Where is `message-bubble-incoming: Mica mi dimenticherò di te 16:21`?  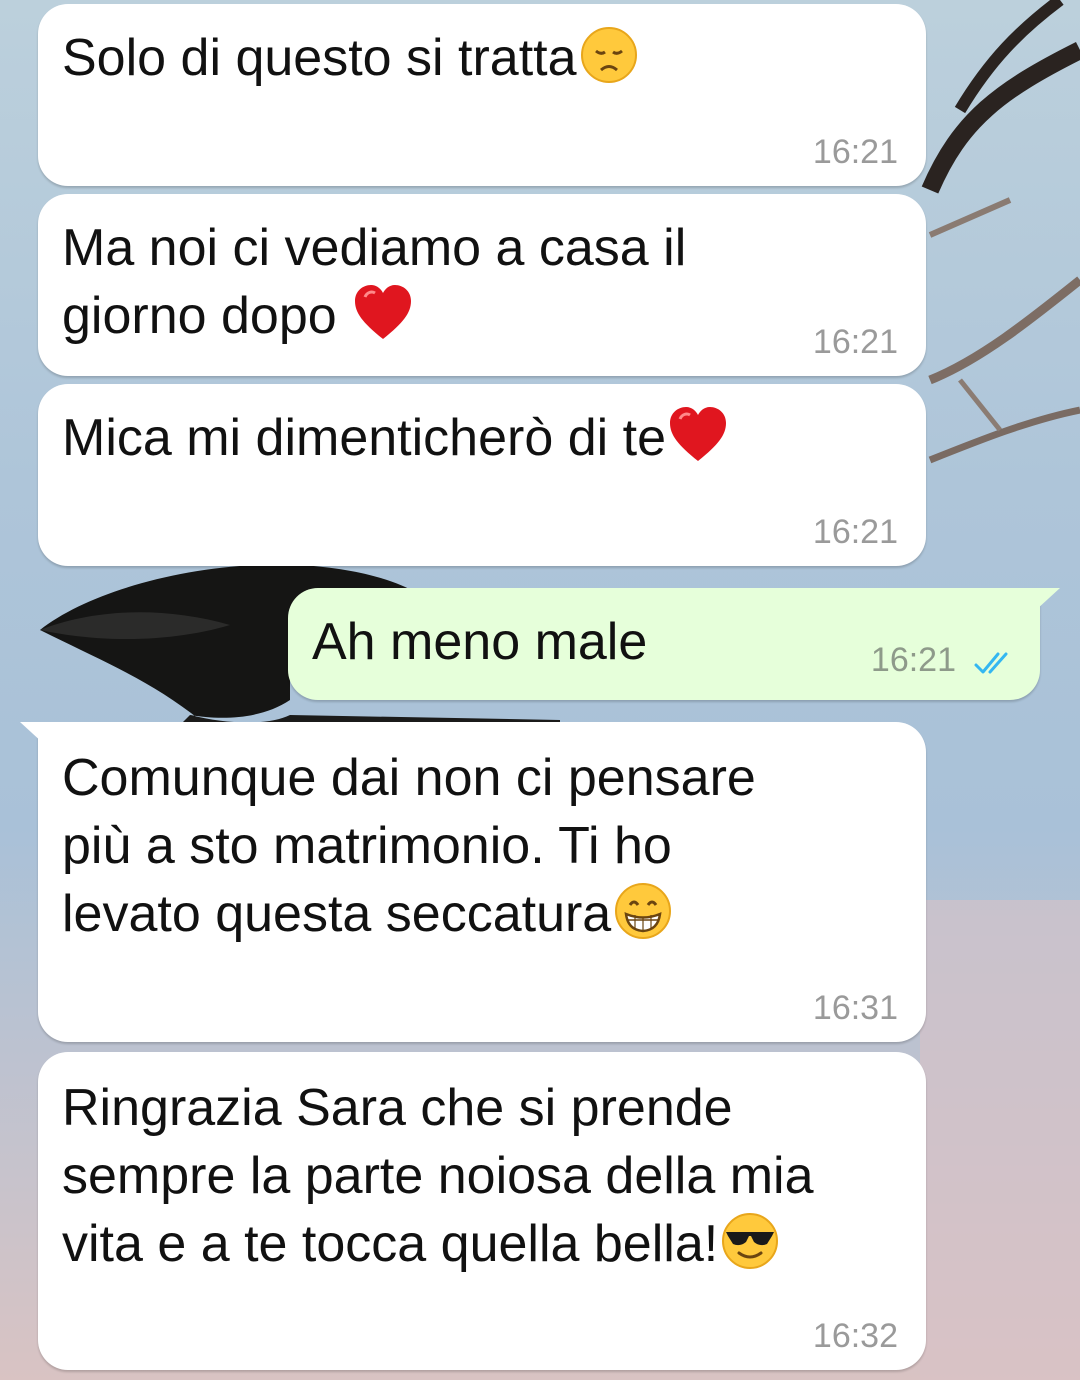
message-bubble-incoming: Mica mi dimenticherò di te 16:21 is located at coordinates (482, 475).